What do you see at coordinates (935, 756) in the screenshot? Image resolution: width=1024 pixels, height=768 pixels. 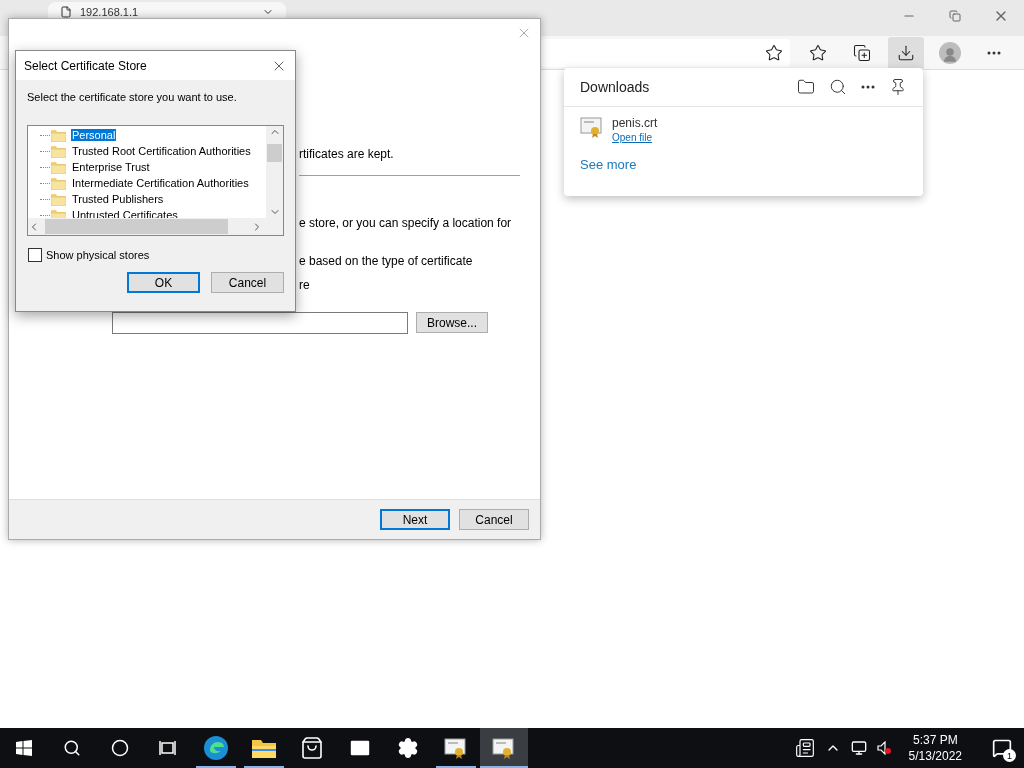 I see `date-text: 5/13/2022` at bounding box center [935, 756].